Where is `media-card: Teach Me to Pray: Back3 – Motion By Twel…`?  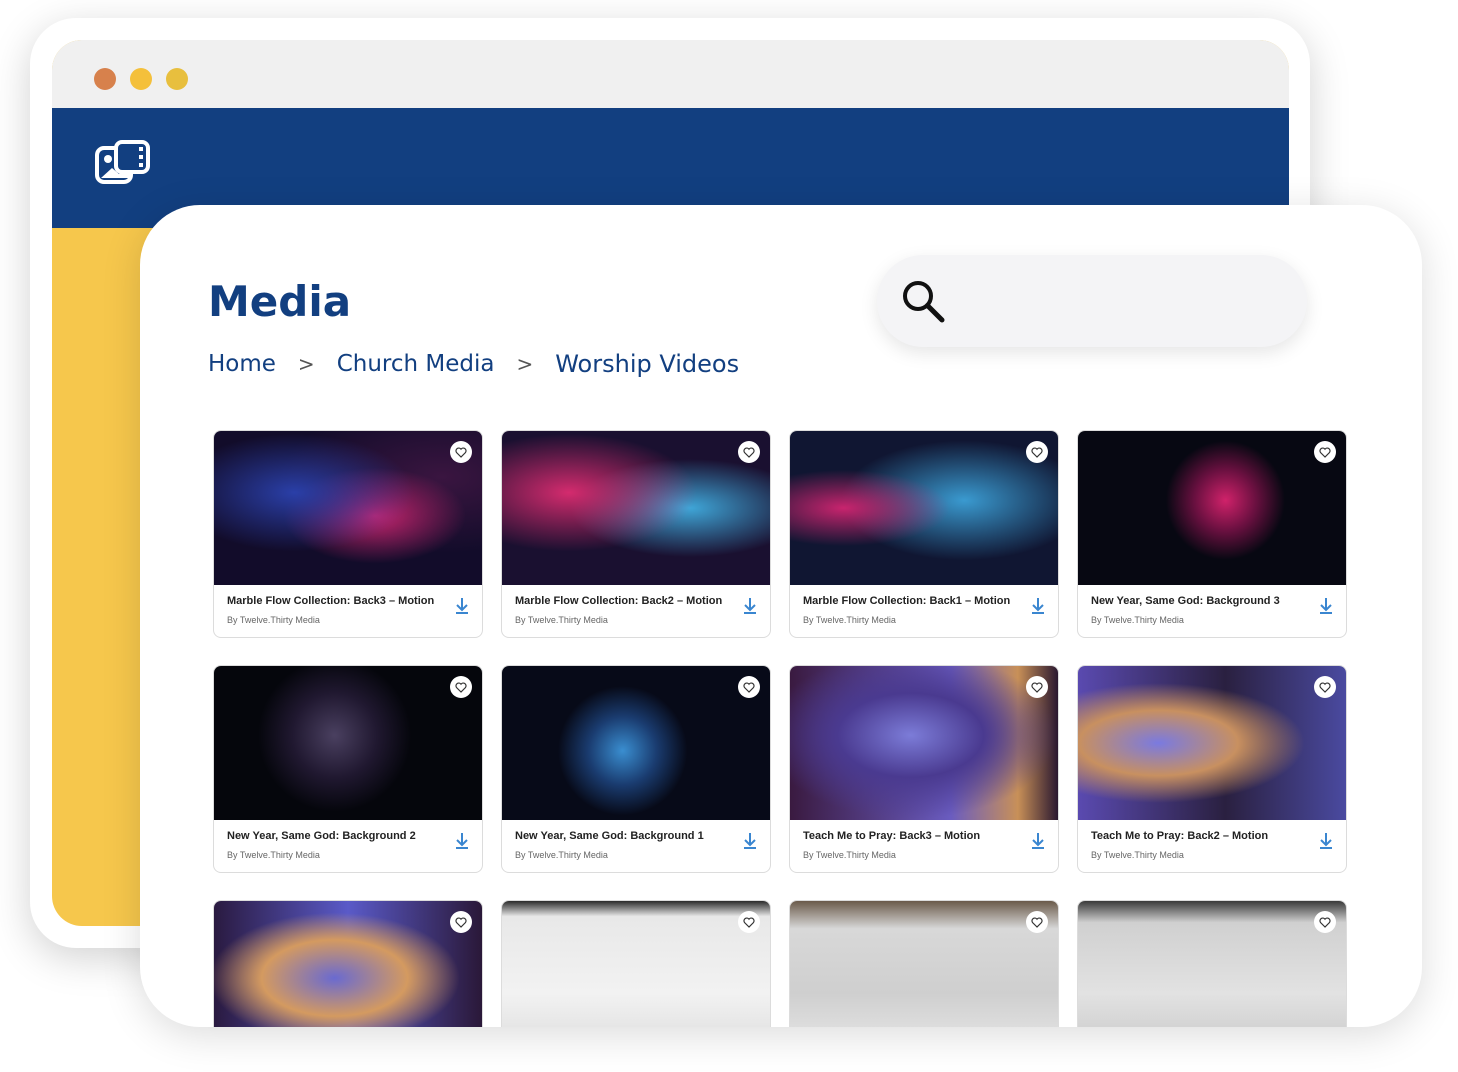 media-card: Teach Me to Pray: Back3 – Motion By Twel… is located at coordinates (924, 769).